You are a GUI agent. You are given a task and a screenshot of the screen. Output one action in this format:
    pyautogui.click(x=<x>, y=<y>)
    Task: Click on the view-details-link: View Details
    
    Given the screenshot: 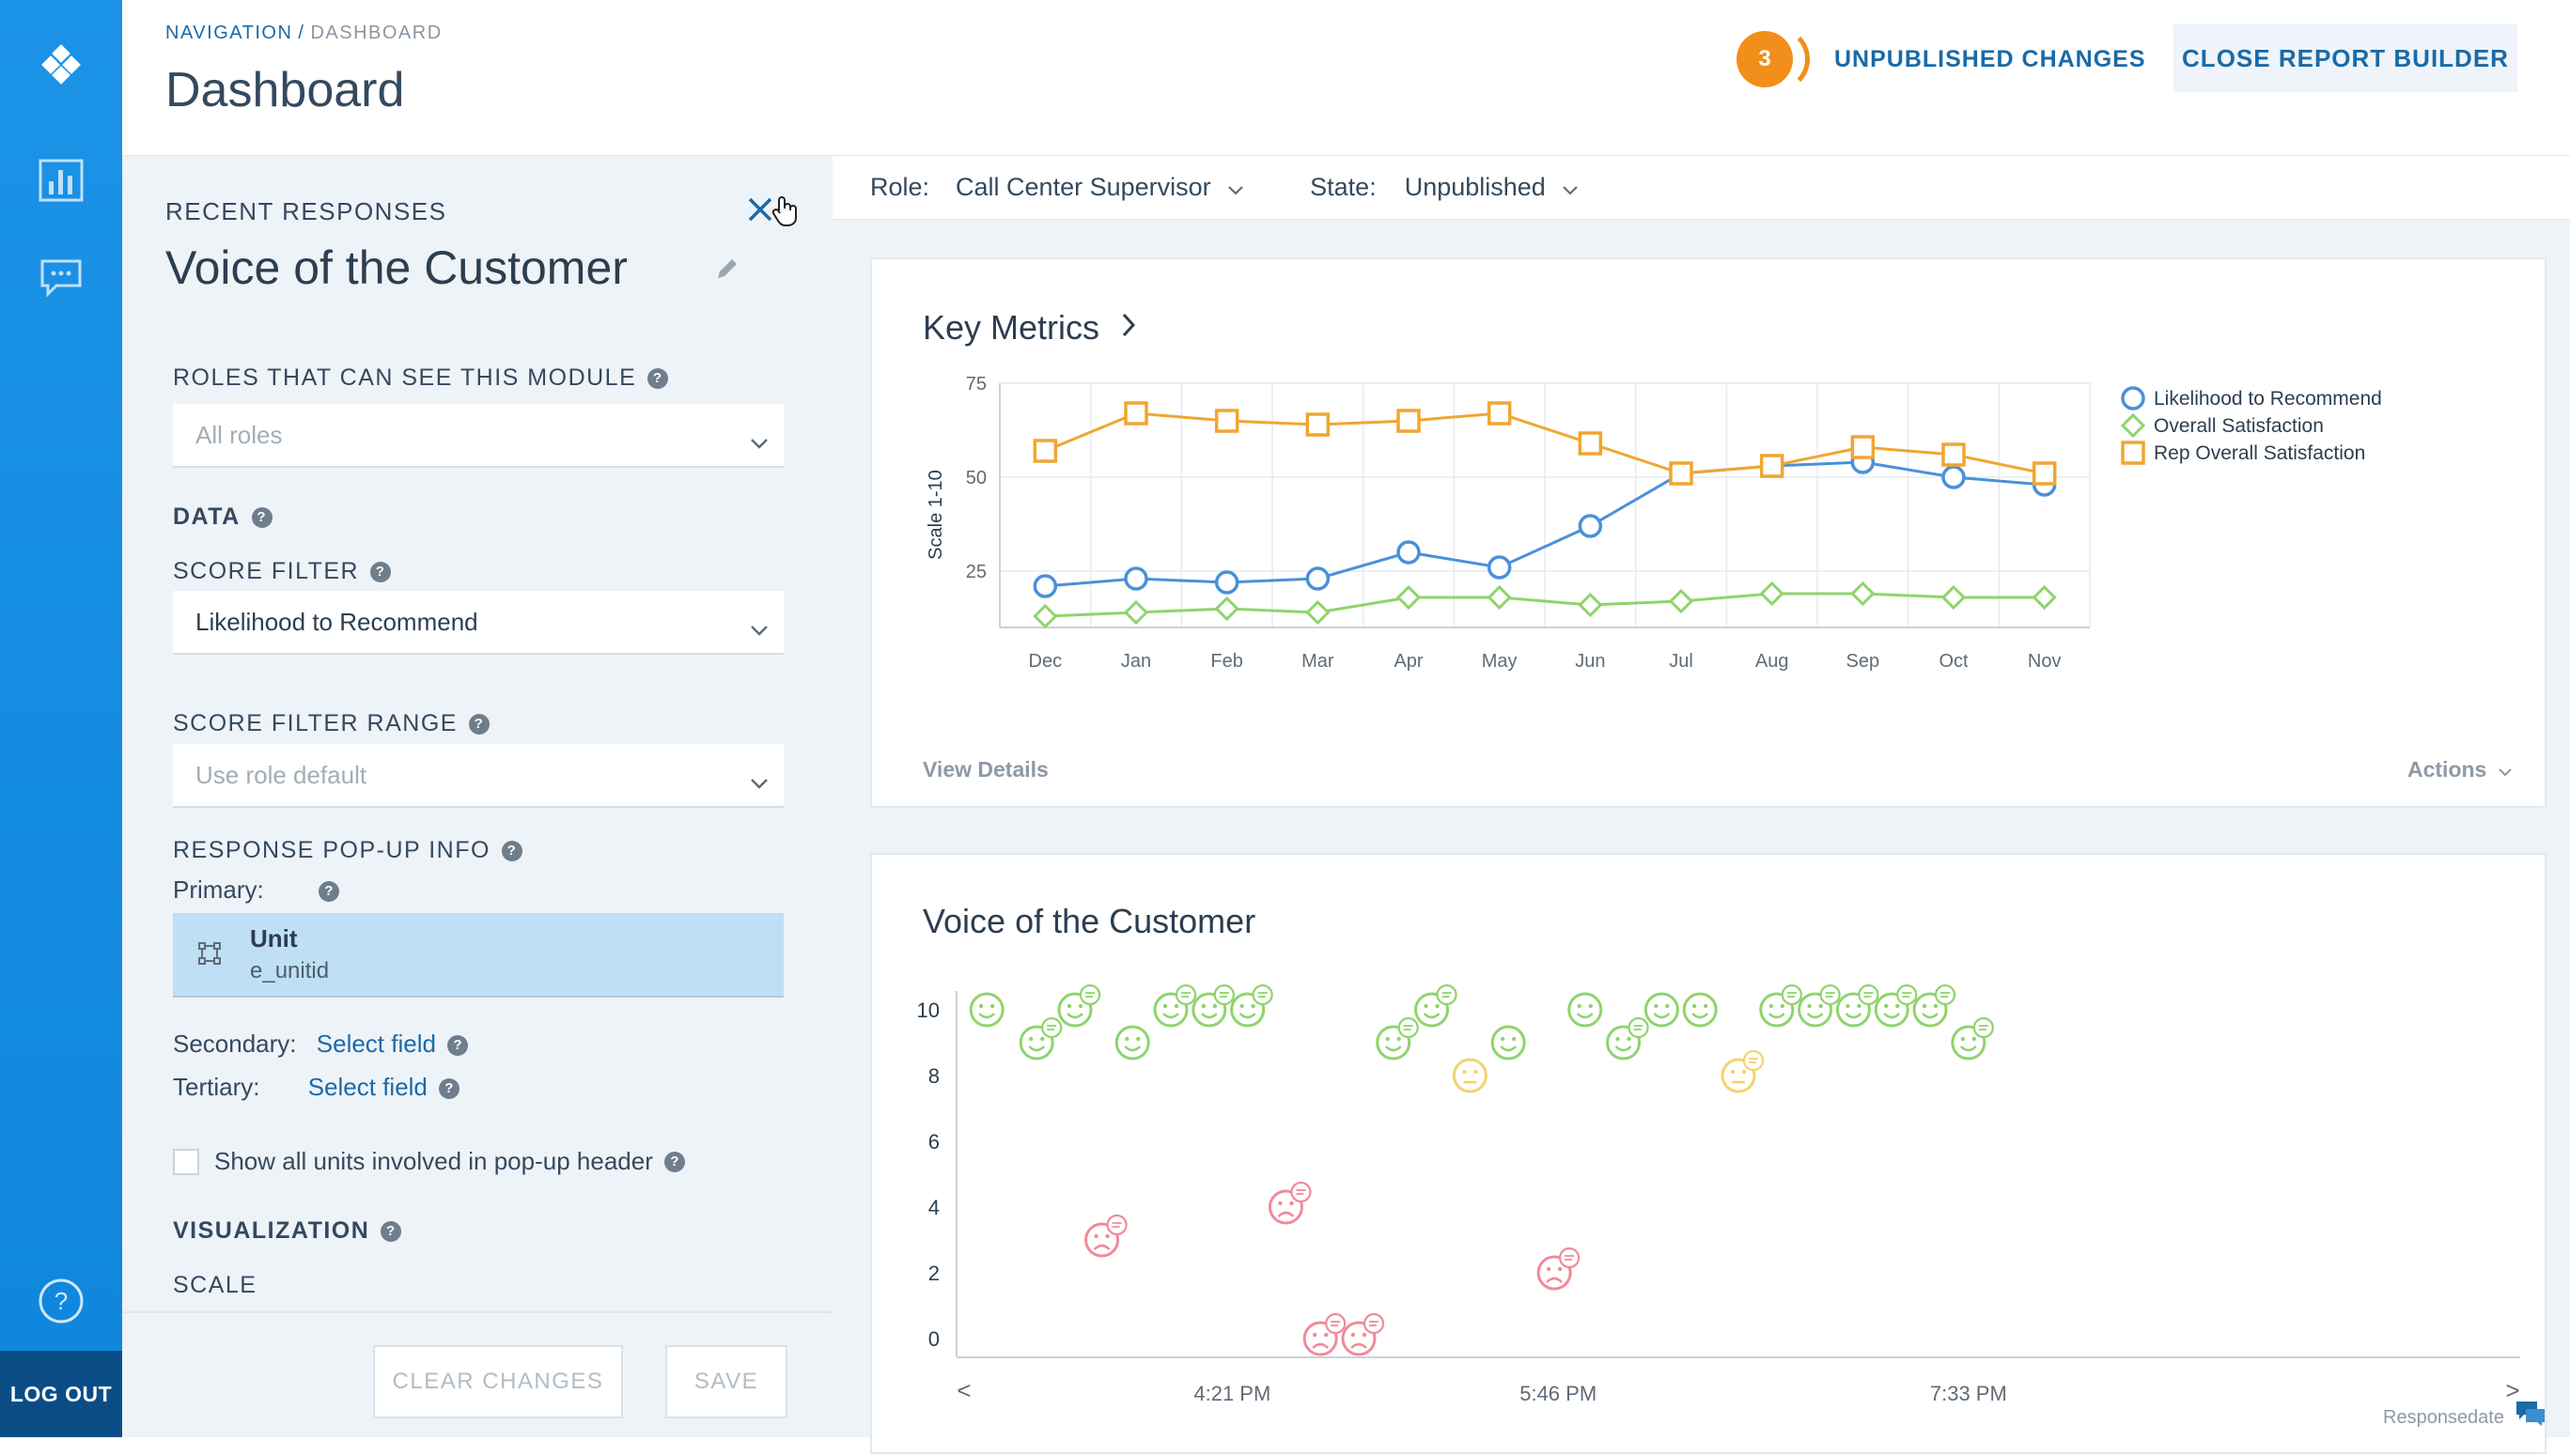 What is the action you would take?
    pyautogui.click(x=986, y=769)
    